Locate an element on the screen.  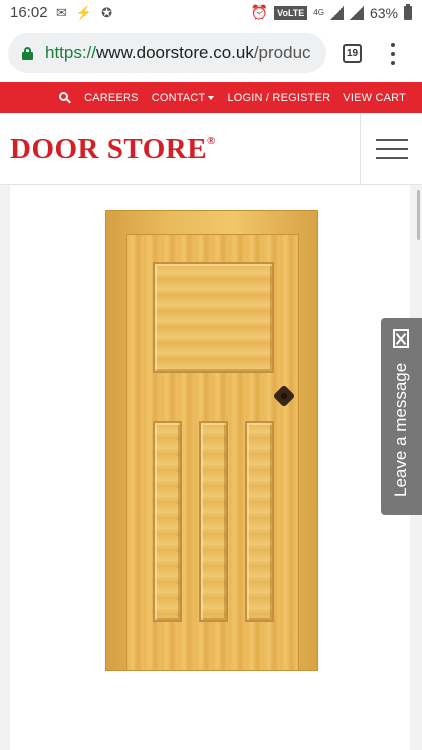
mail-icon: ✉ is located at coordinates (61, 12).